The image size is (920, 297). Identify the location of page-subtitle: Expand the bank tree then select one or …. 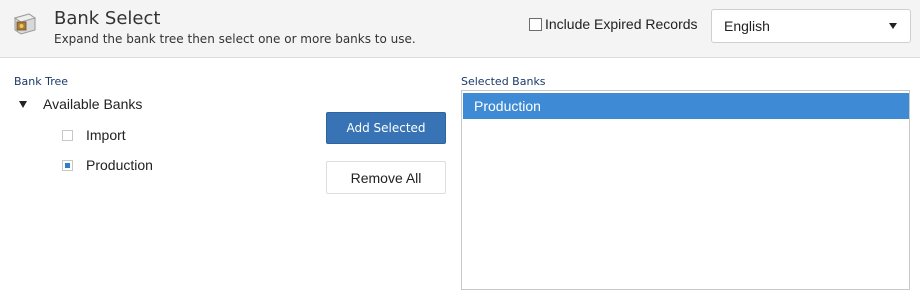
(235, 39).